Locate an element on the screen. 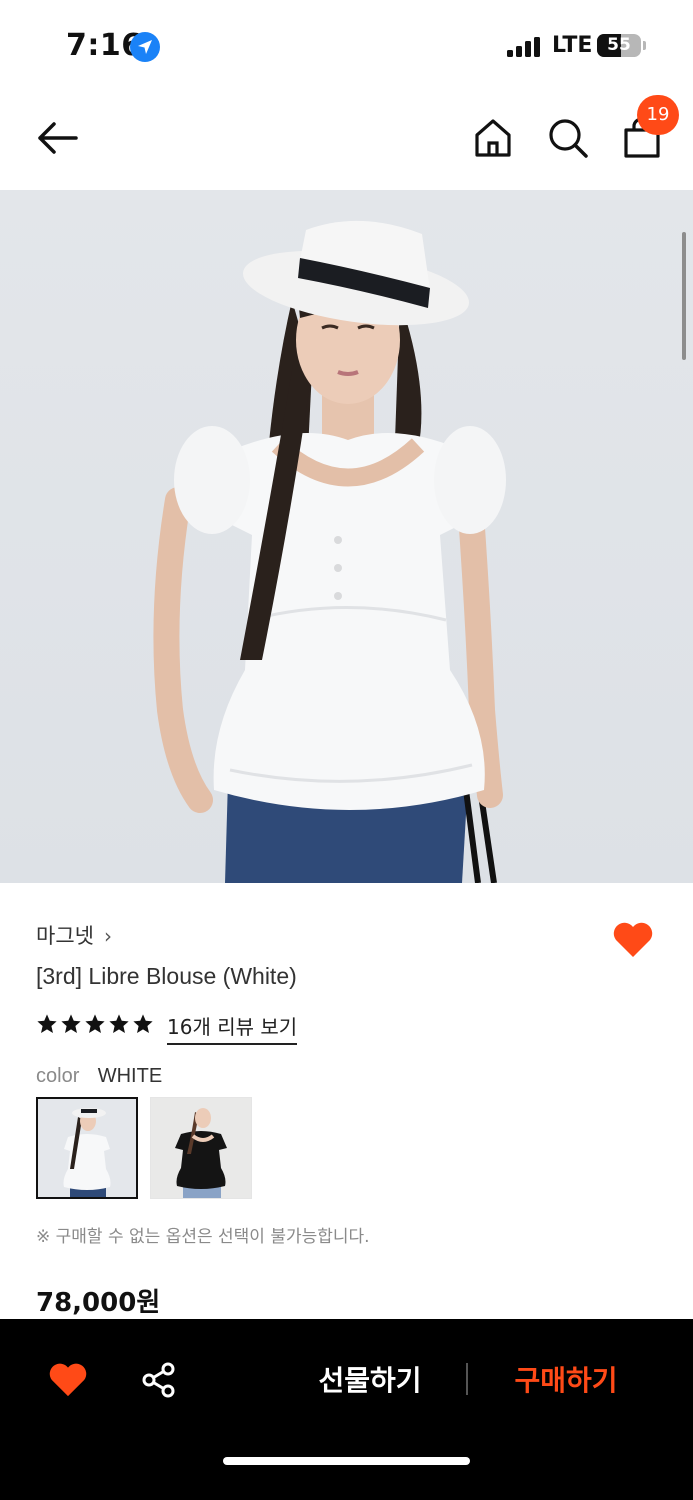 Image resolution: width=693 pixels, height=1500 pixels. header is located at coordinates (346, 141).